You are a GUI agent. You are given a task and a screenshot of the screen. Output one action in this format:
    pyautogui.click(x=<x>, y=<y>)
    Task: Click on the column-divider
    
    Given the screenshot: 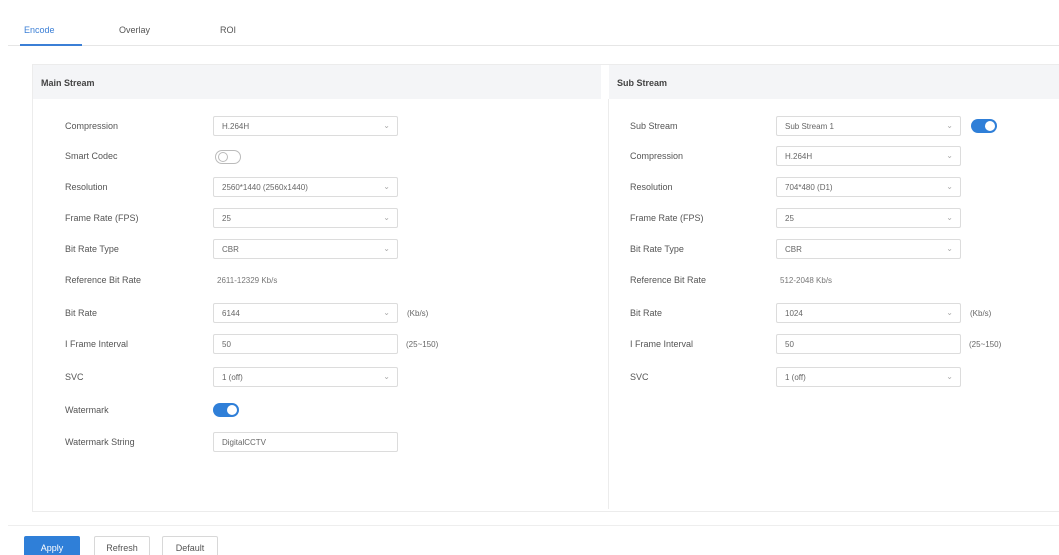 What is the action you would take?
    pyautogui.click(x=608, y=304)
    